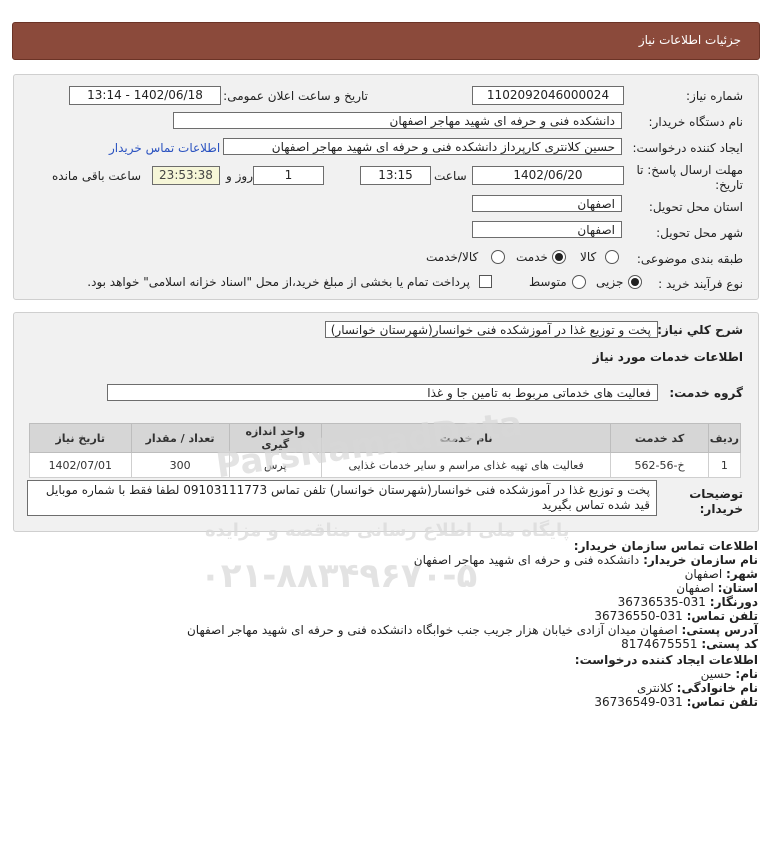 The image size is (770, 845). Describe the element at coordinates (722, 702) in the screenshot. I see `creator-phone-label: تلفن تماس:` at that location.